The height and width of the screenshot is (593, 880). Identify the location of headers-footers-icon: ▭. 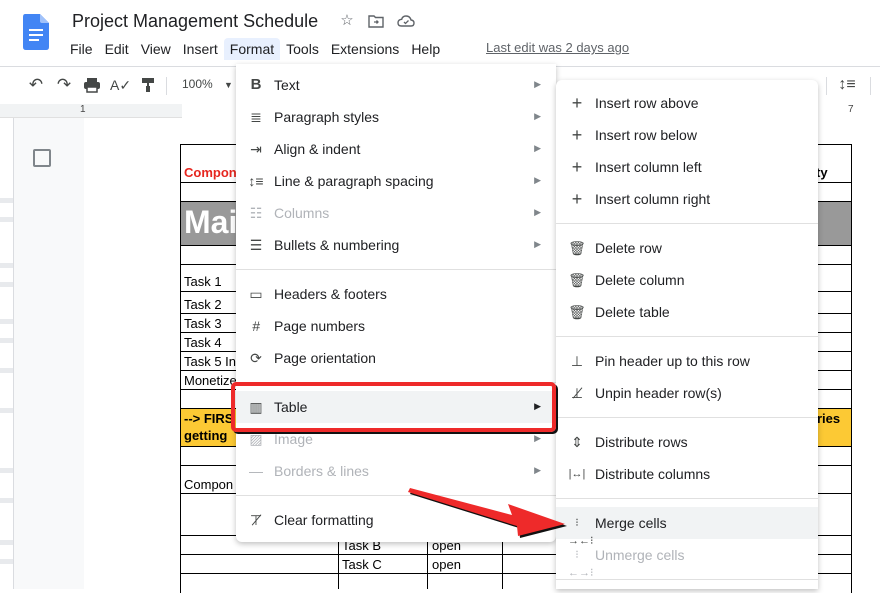
(256, 294).